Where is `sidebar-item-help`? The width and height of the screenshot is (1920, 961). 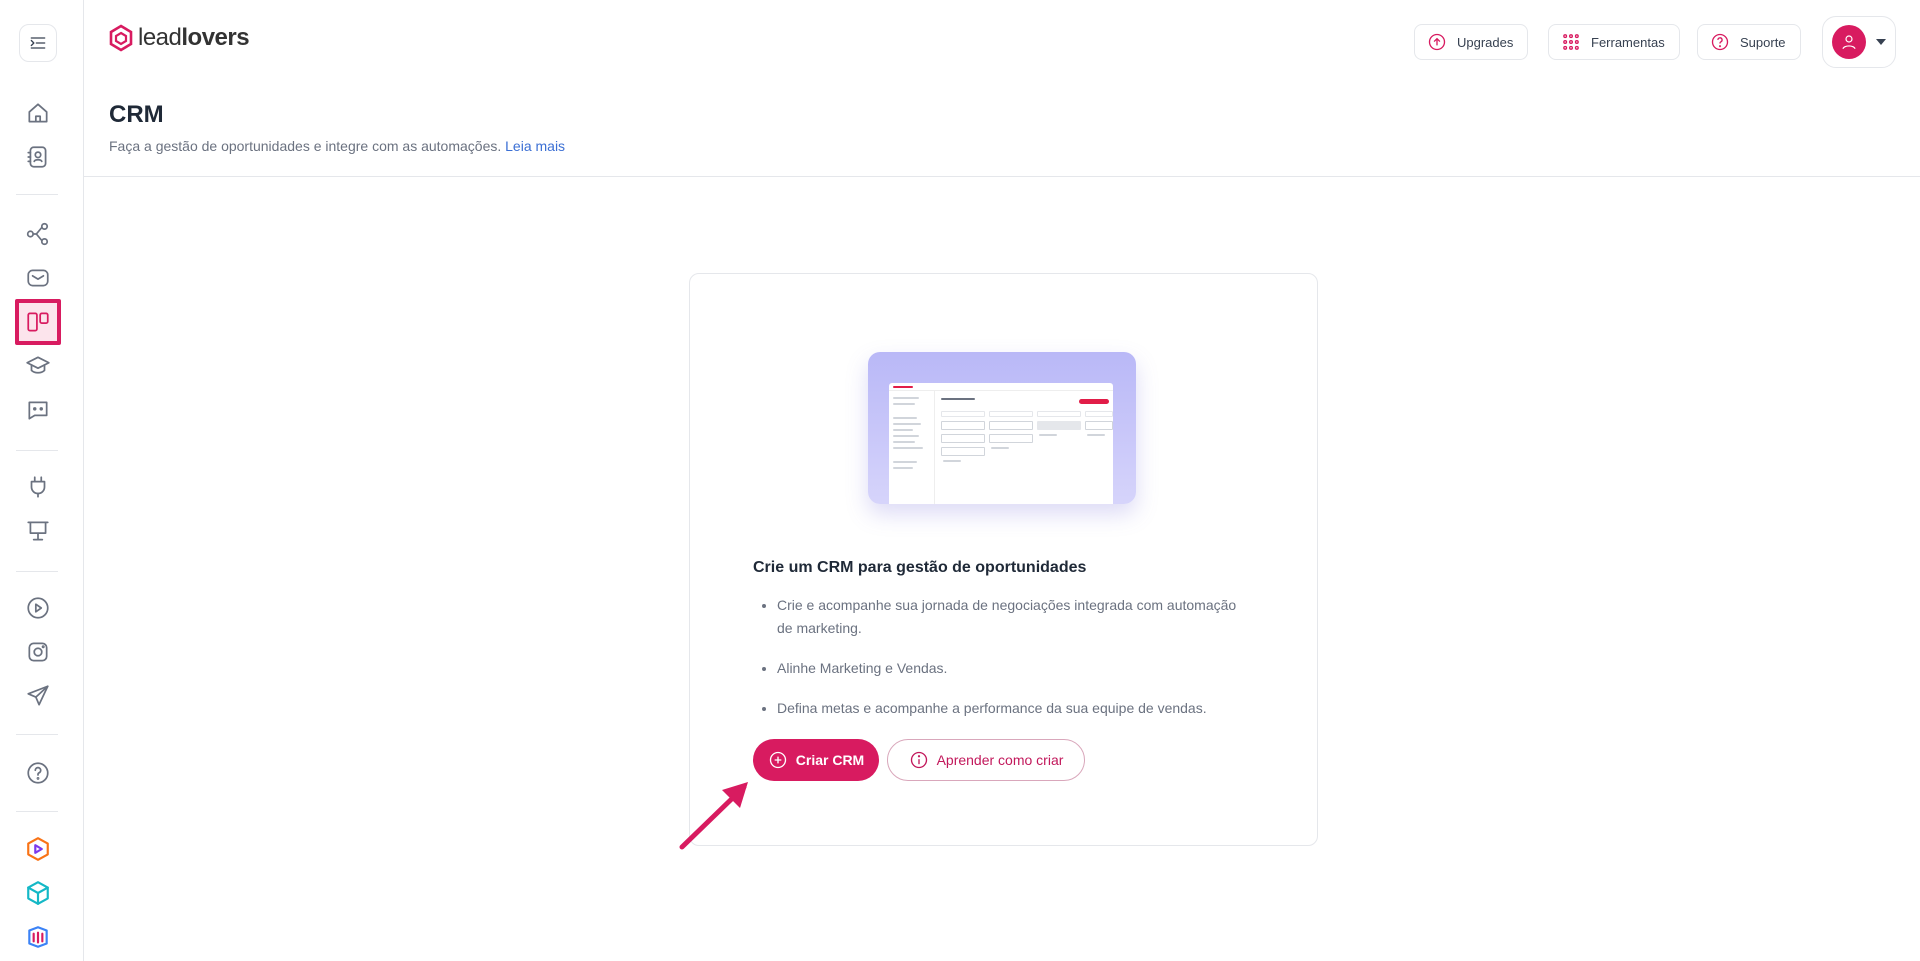
sidebar-item-help is located at coordinates (38, 773).